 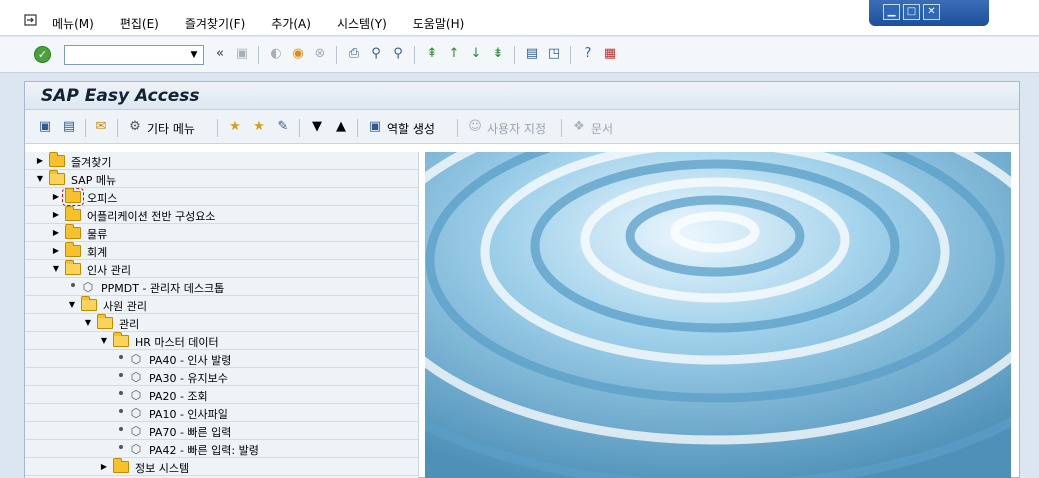 What do you see at coordinates (931, 12) in the screenshot?
I see `close-button: ✕` at bounding box center [931, 12].